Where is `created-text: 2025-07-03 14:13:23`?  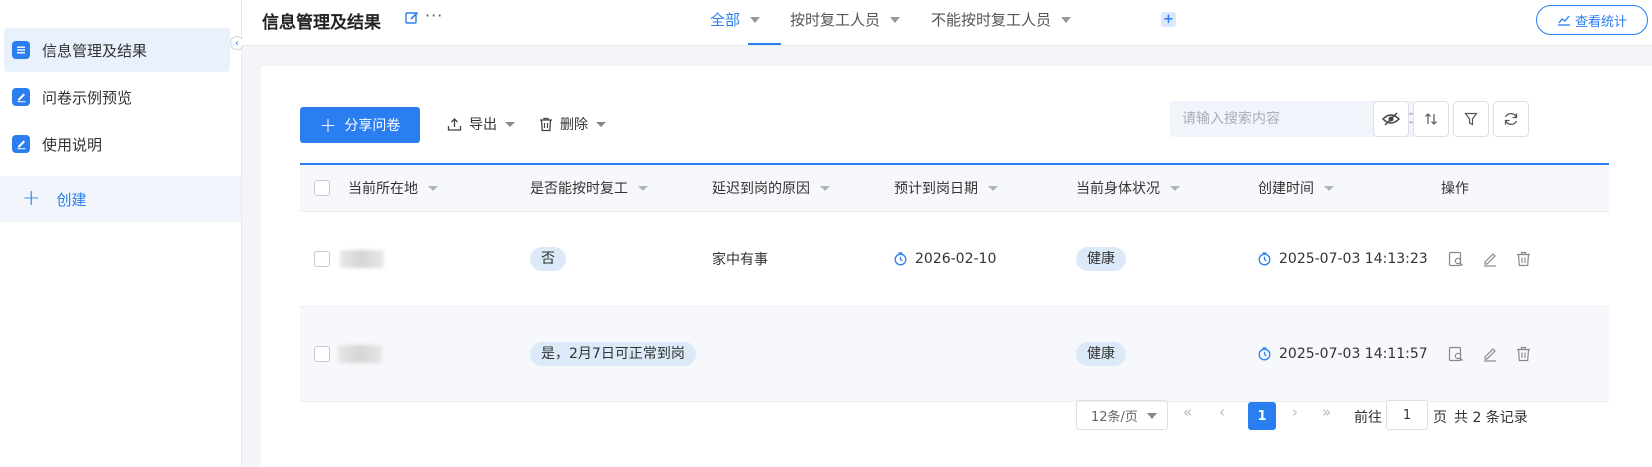 created-text: 2025-07-03 14:13:23 is located at coordinates (1353, 259).